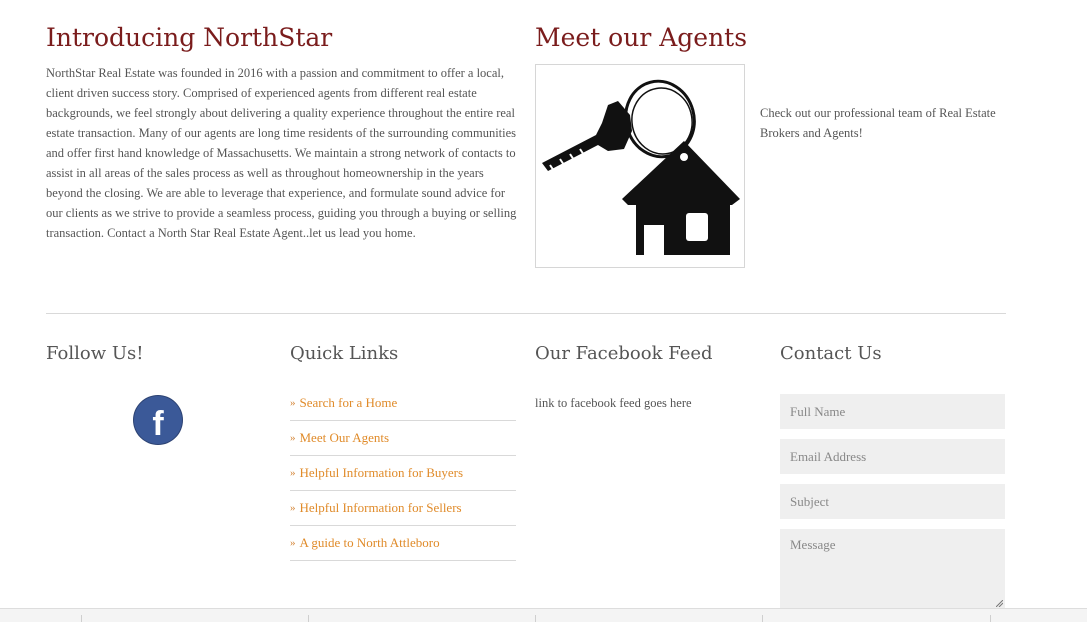 Image resolution: width=1087 pixels, height=622 pixels. I want to click on house-key-icon, so click(641, 167).